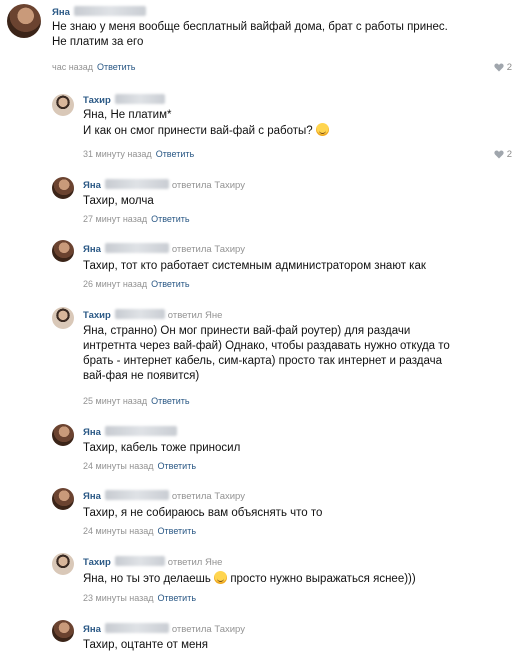 This screenshot has height=655, width=518. Describe the element at coordinates (141, 376) in the screenshot. I see `comment-text: вай-фая не появится)` at that location.